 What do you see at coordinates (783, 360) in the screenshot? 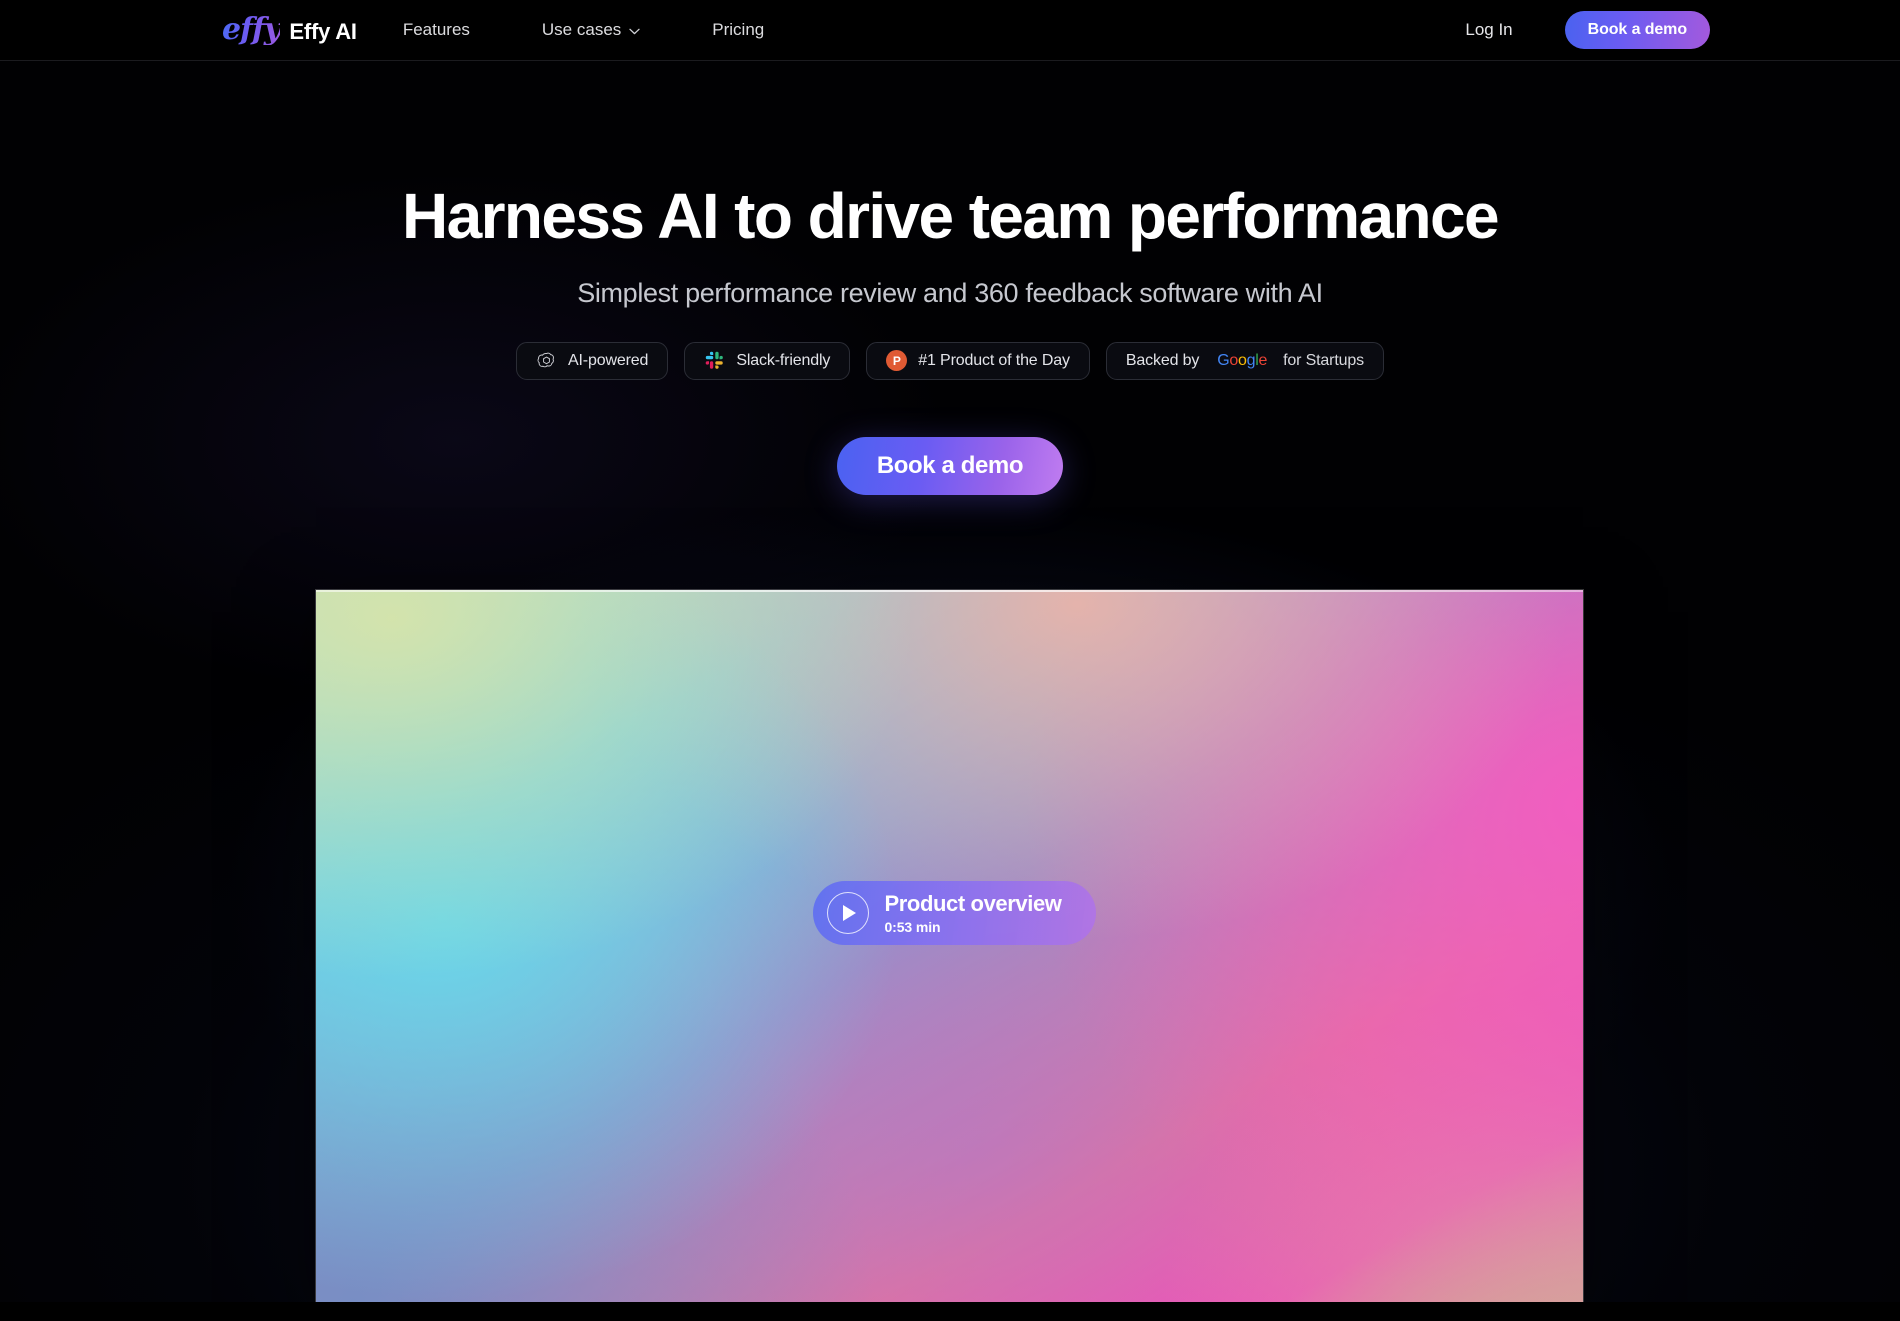
I see `badge-label: Slack-friendly` at bounding box center [783, 360].